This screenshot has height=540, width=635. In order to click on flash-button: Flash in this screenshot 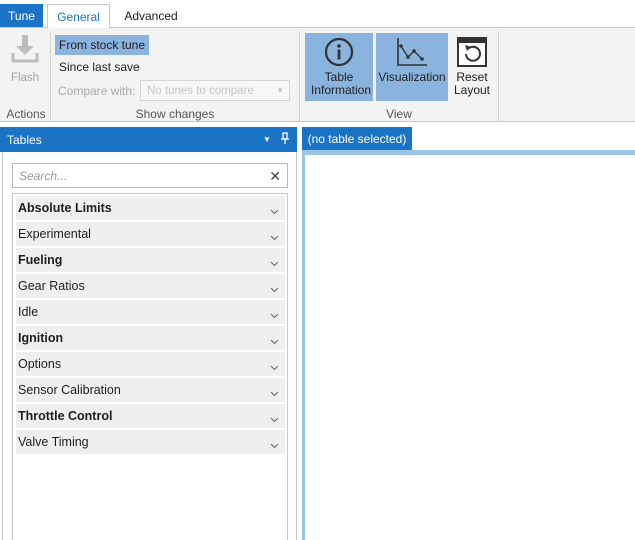, I will do `click(25, 58)`.